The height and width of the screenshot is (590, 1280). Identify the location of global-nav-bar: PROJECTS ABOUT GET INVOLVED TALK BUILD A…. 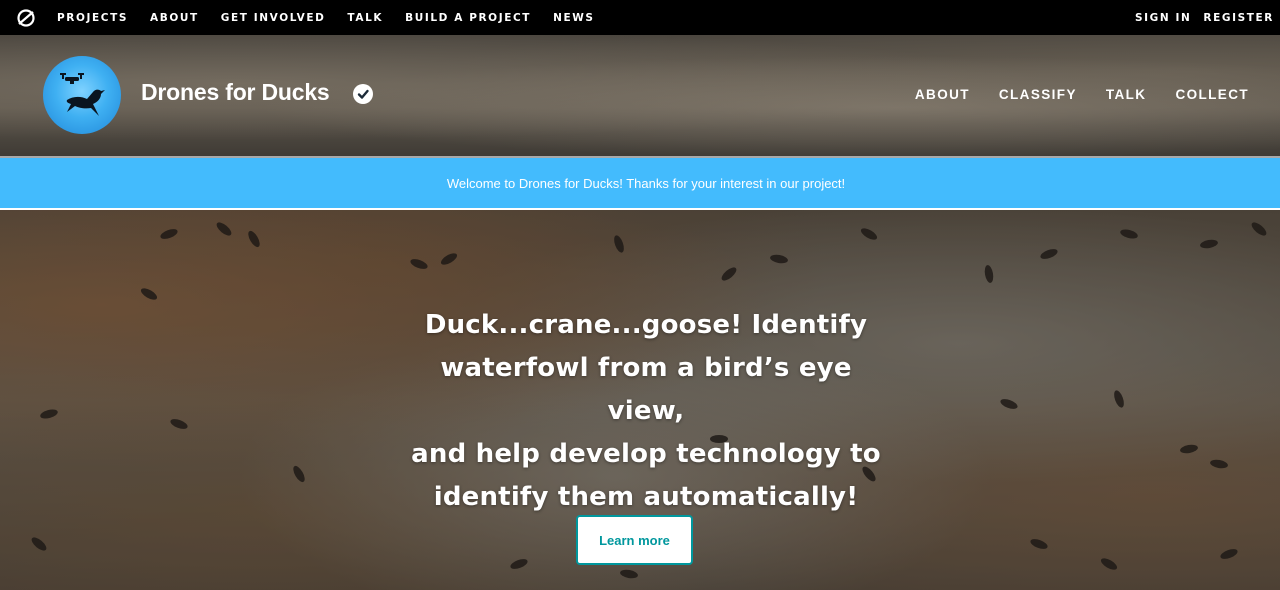
(640, 17).